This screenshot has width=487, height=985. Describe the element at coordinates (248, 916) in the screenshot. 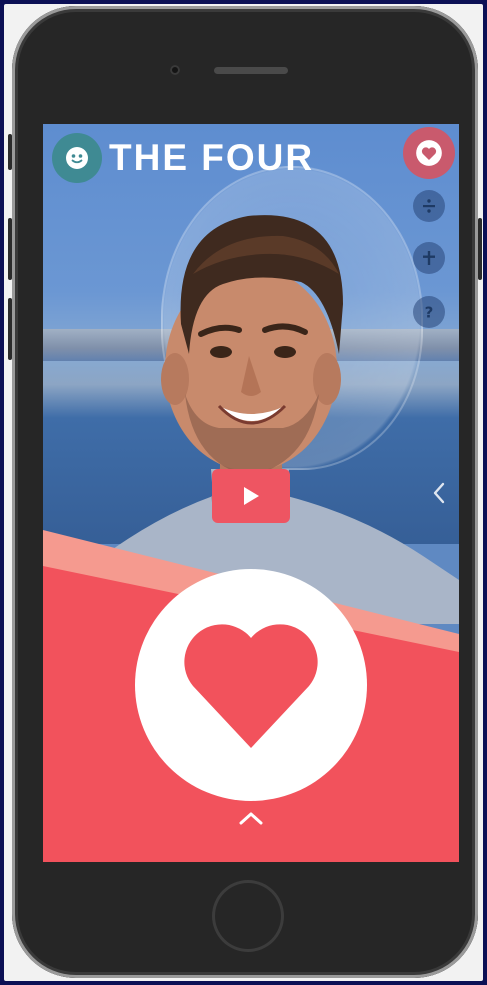

I see `home-button` at that location.